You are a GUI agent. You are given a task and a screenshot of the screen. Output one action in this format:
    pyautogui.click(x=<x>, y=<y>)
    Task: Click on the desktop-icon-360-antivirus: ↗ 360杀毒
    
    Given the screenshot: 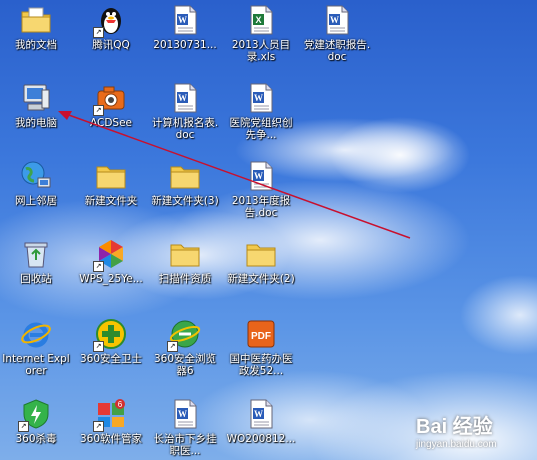 What is the action you would take?
    pyautogui.click(x=36, y=421)
    